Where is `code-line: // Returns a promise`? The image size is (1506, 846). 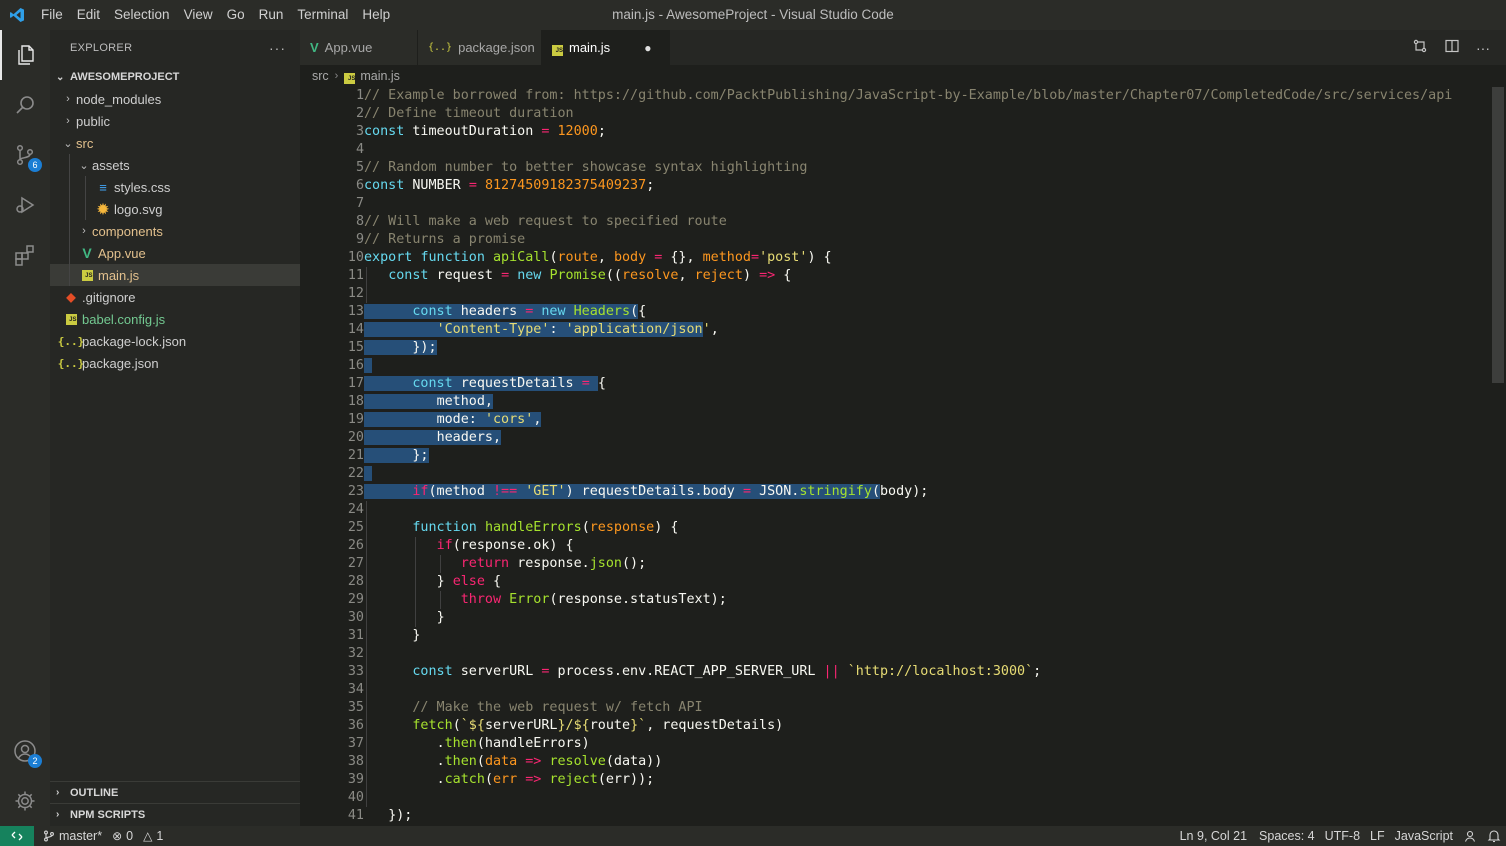 code-line: // Returns a promise is located at coordinates (445, 239).